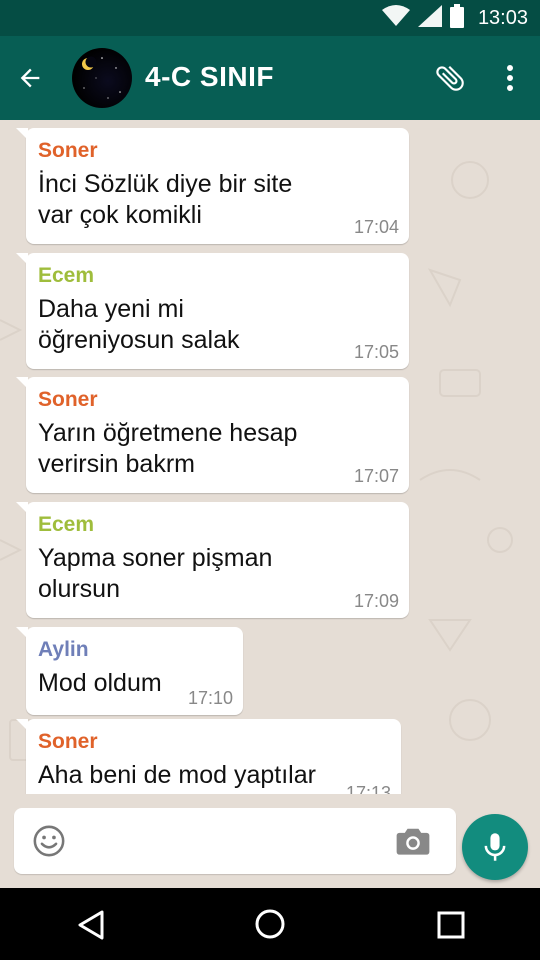 The width and height of the screenshot is (540, 960). I want to click on status-icons: 13:03, so click(454, 18).